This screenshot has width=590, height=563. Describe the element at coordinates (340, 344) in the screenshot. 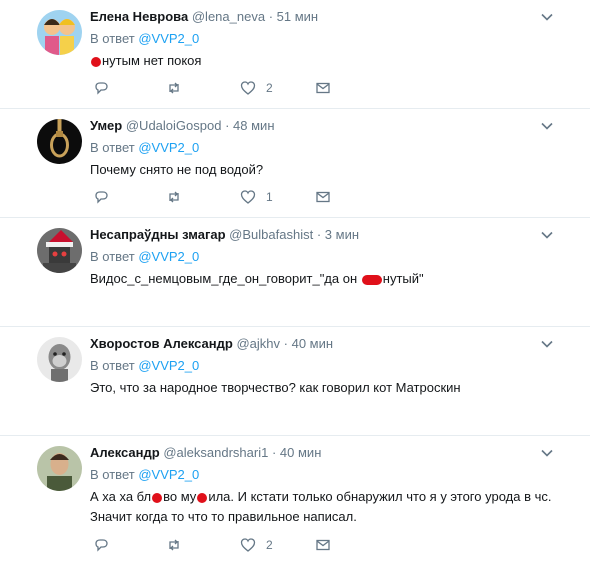

I see `tweet-header: Хворостов Александр @ajkhv · 40 мин` at that location.